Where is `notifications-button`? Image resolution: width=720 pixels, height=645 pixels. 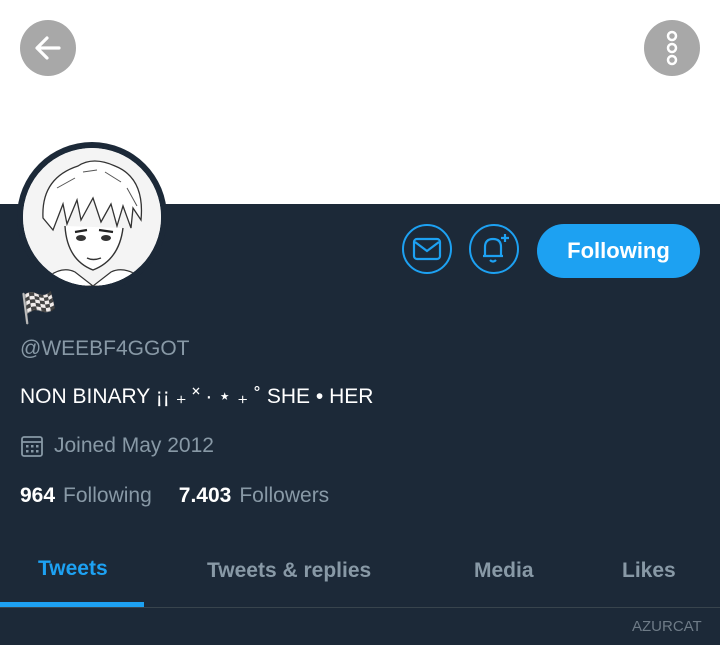 notifications-button is located at coordinates (494, 249).